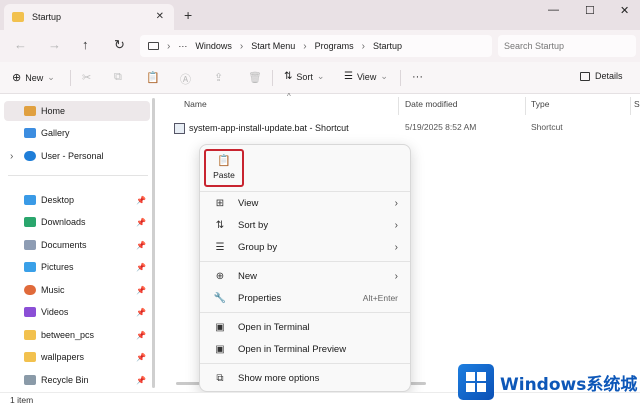 The width and height of the screenshot is (640, 408). What do you see at coordinates (553, 10) in the screenshot?
I see `minimize-button: —` at bounding box center [553, 10].